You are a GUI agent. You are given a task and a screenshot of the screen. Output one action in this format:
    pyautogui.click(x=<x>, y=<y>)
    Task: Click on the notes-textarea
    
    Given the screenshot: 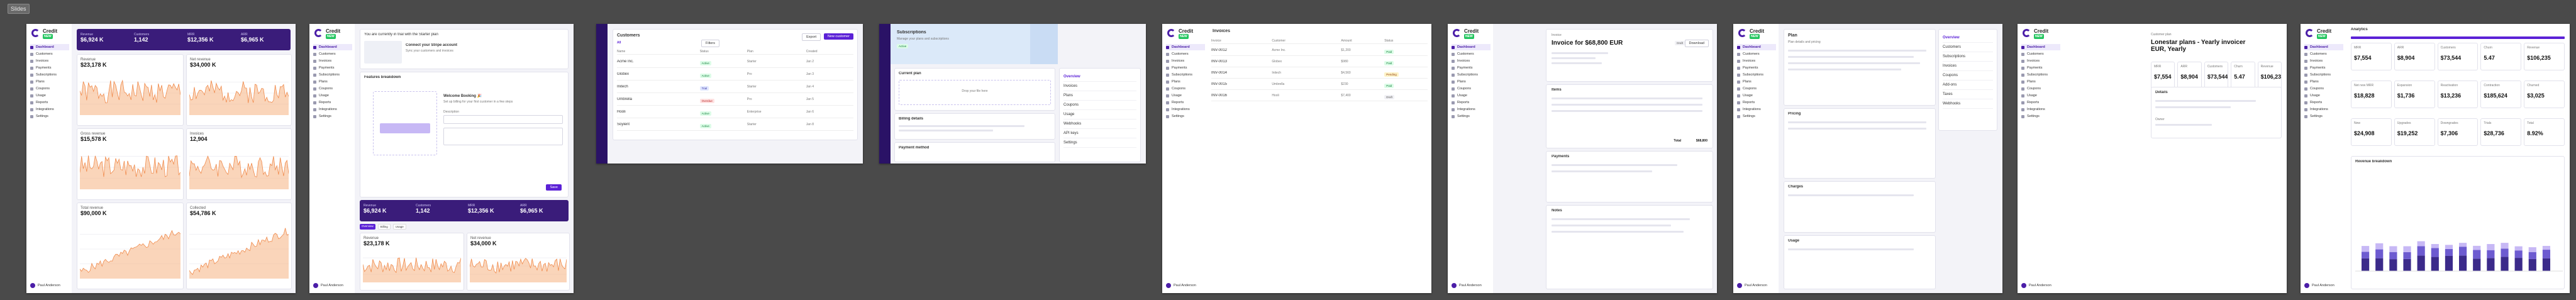 What is the action you would take?
    pyautogui.click(x=503, y=136)
    